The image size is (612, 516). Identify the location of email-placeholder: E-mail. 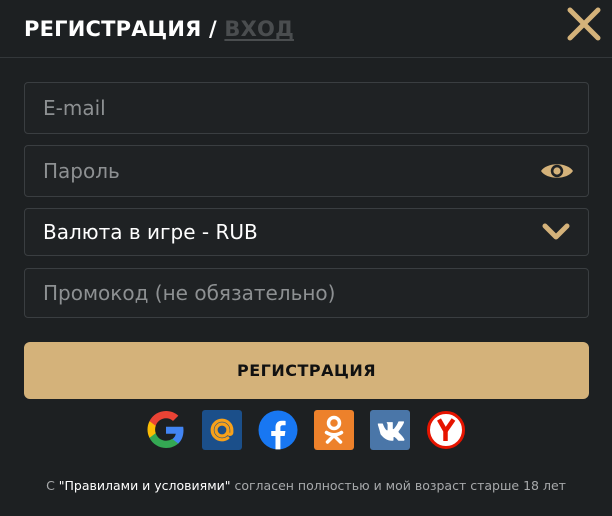
(74, 108).